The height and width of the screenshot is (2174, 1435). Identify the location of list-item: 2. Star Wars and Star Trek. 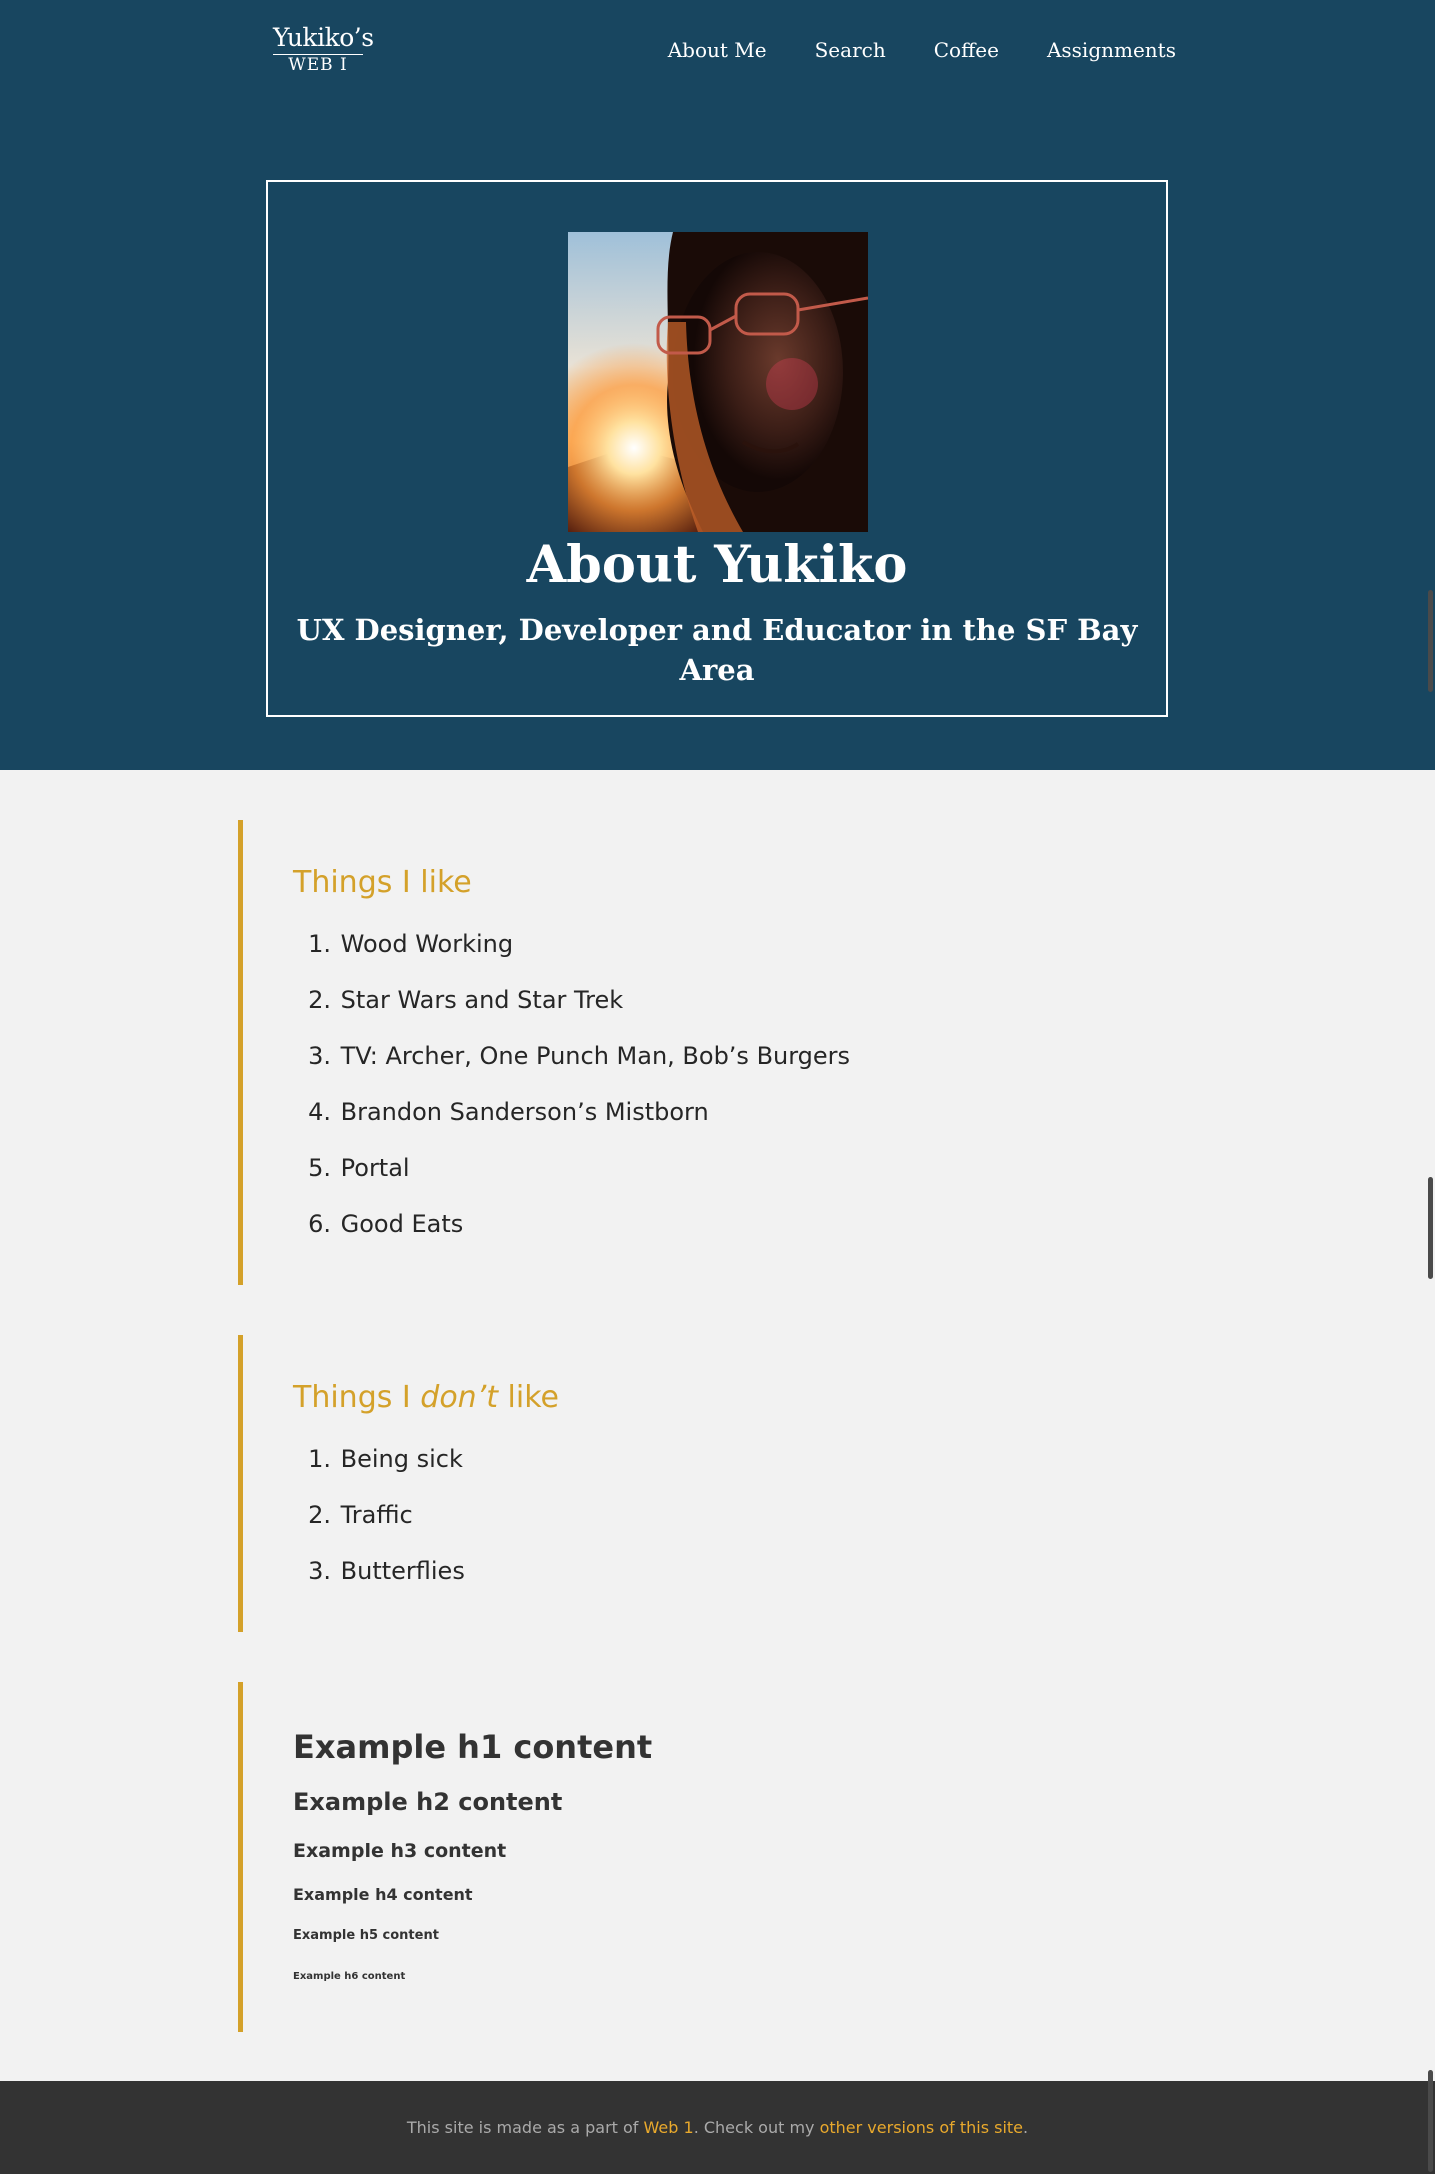
(466, 1000).